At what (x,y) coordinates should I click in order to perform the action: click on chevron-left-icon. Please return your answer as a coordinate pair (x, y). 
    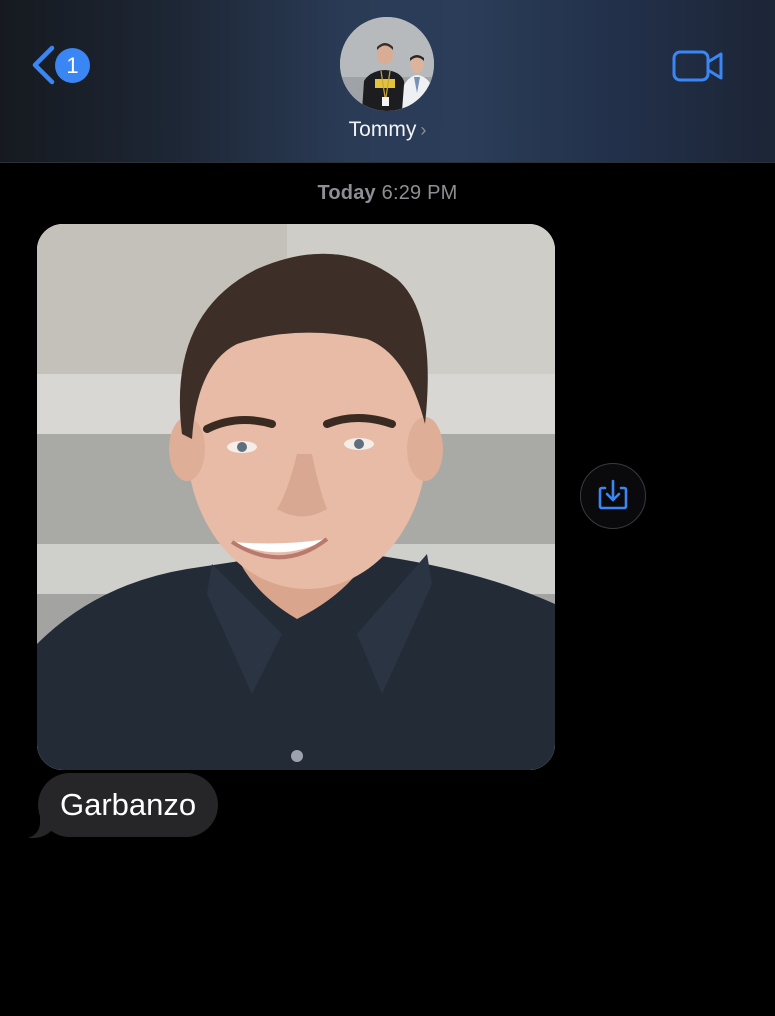
    Looking at the image, I should click on (43, 65).